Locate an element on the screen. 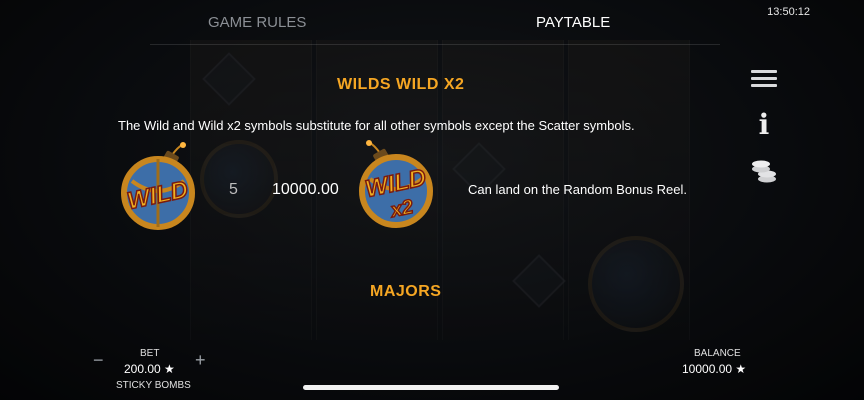  side-menu: i is located at coordinates (764, 125).